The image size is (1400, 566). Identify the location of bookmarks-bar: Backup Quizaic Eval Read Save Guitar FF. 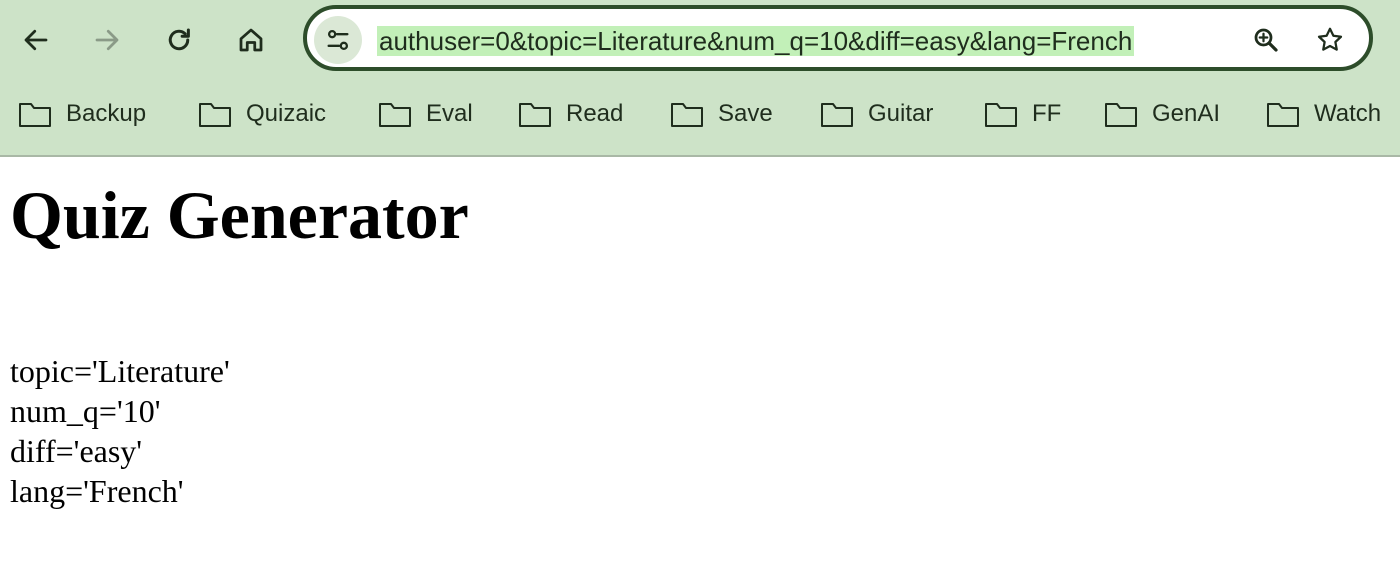
(700, 114).